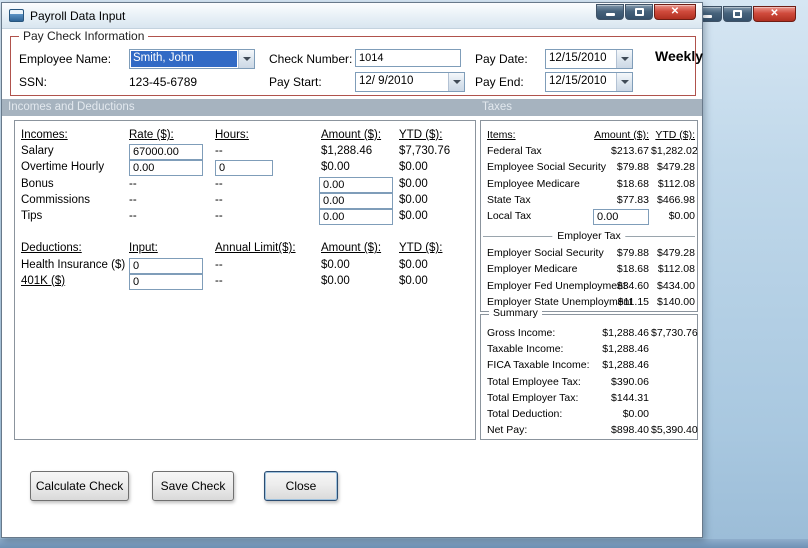  I want to click on check-number-label: Check Number:, so click(311, 59).